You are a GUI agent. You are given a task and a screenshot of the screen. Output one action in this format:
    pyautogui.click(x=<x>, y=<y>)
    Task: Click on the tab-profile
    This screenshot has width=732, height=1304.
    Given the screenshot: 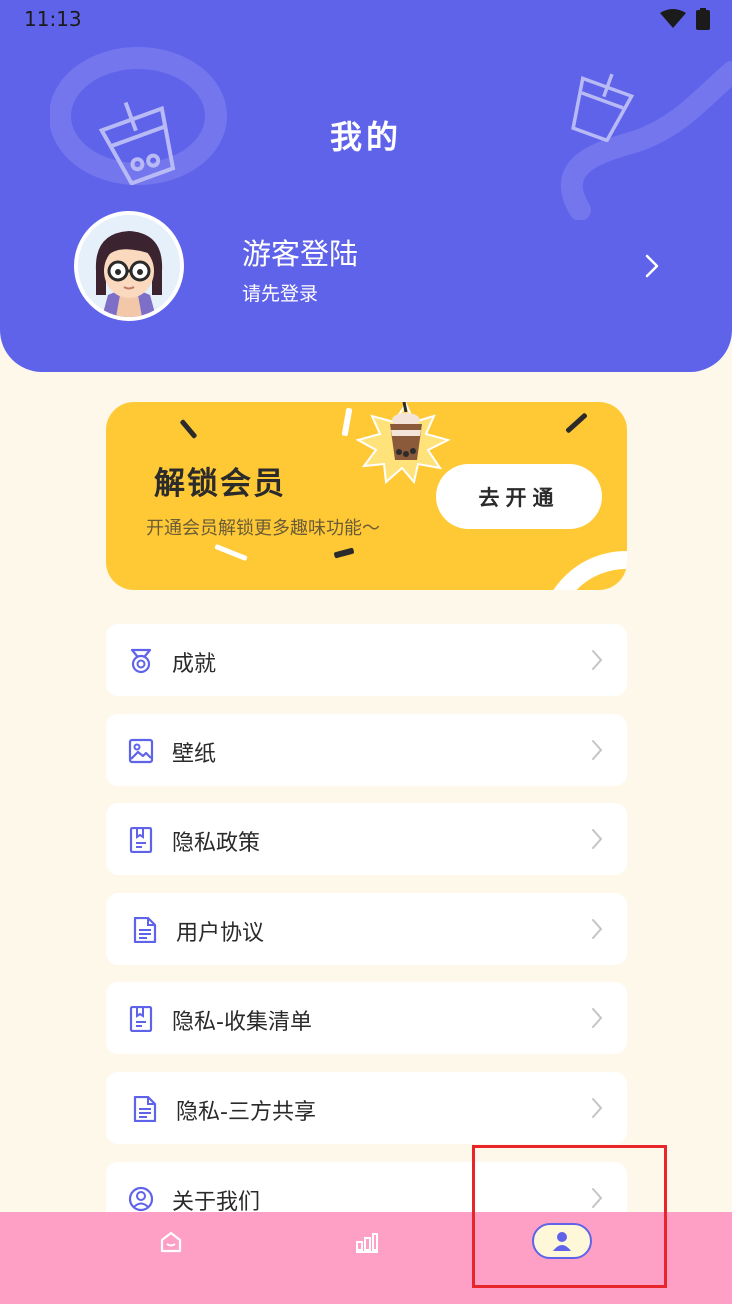 What is the action you would take?
    pyautogui.click(x=562, y=1242)
    